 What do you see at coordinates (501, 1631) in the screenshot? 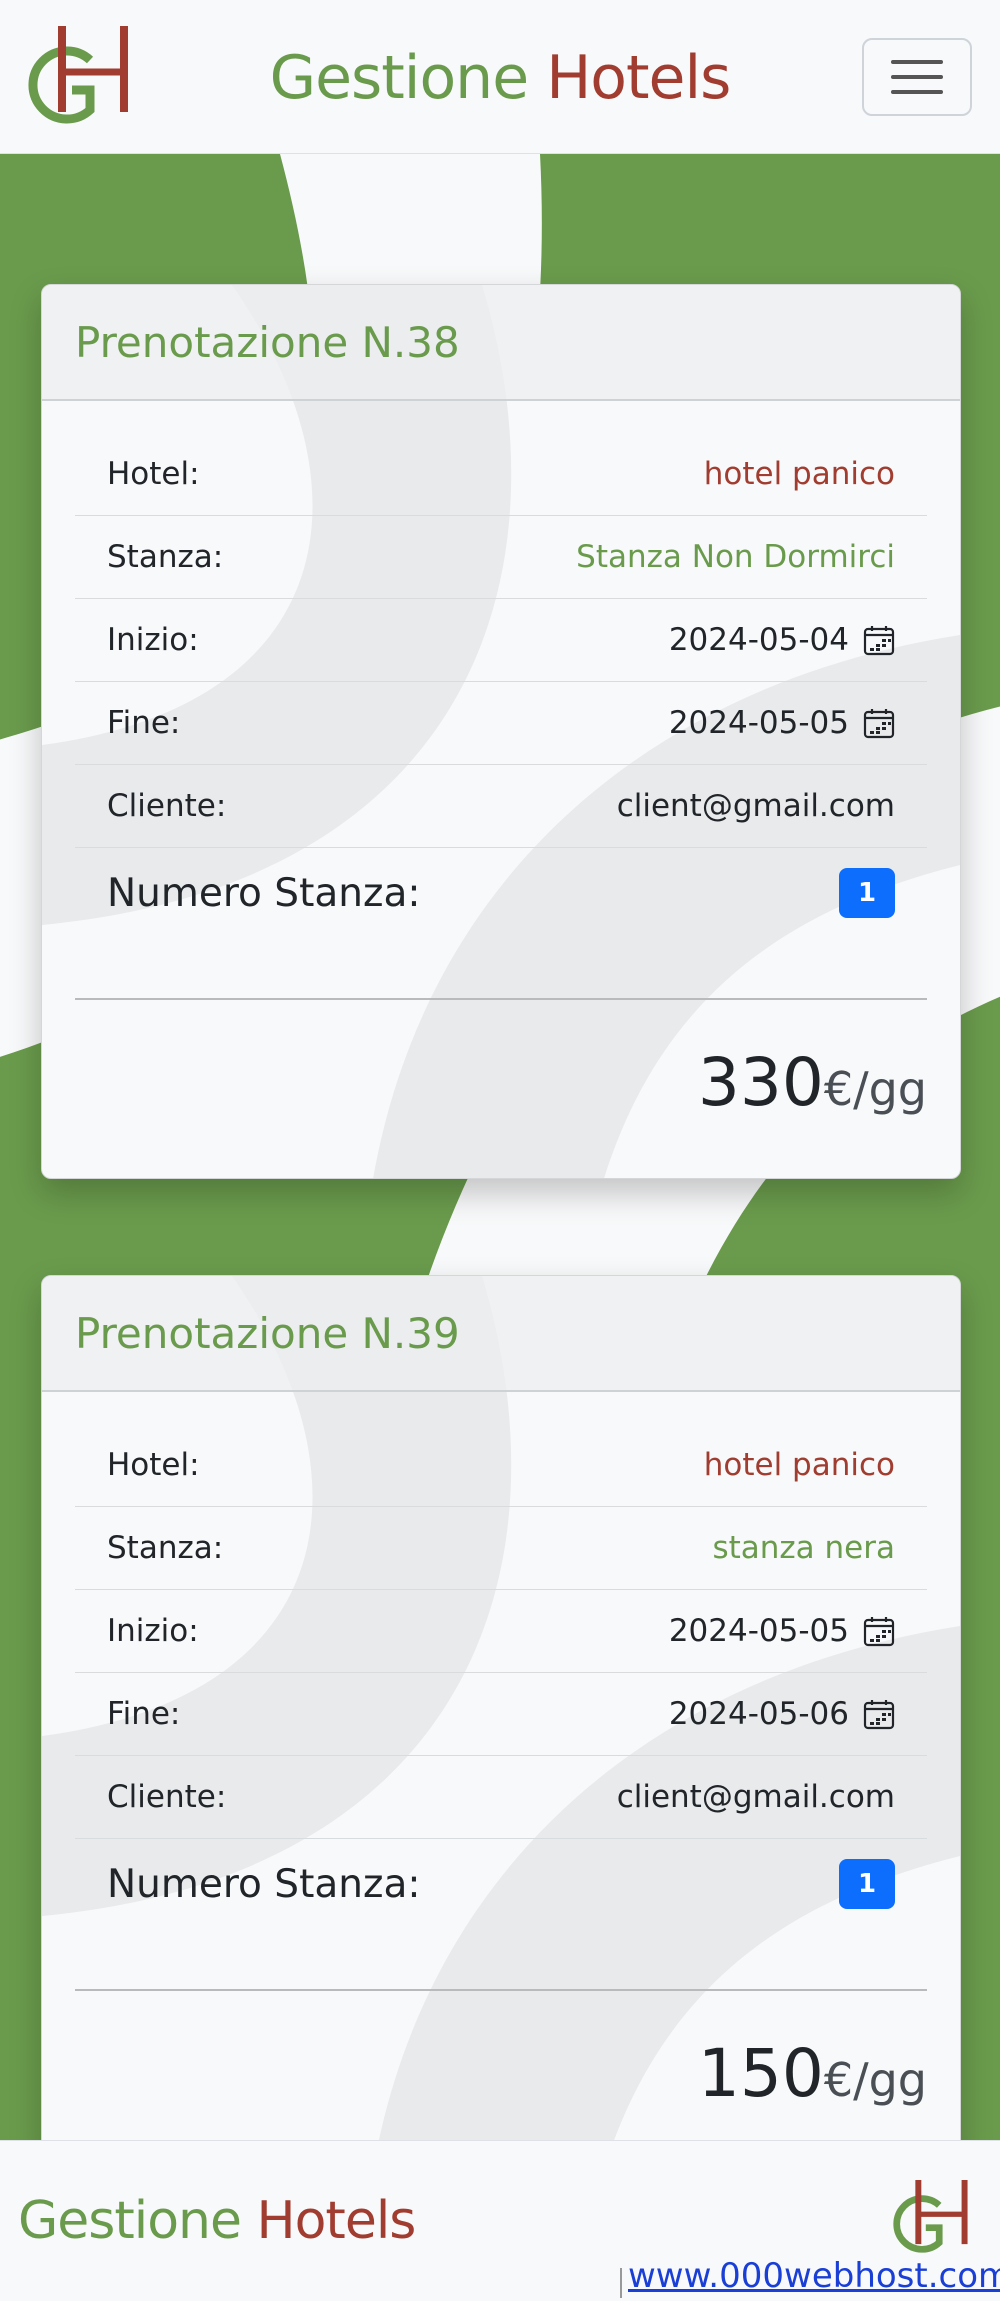
I see `start-date-row: Inizio: 2024-05-05` at bounding box center [501, 1631].